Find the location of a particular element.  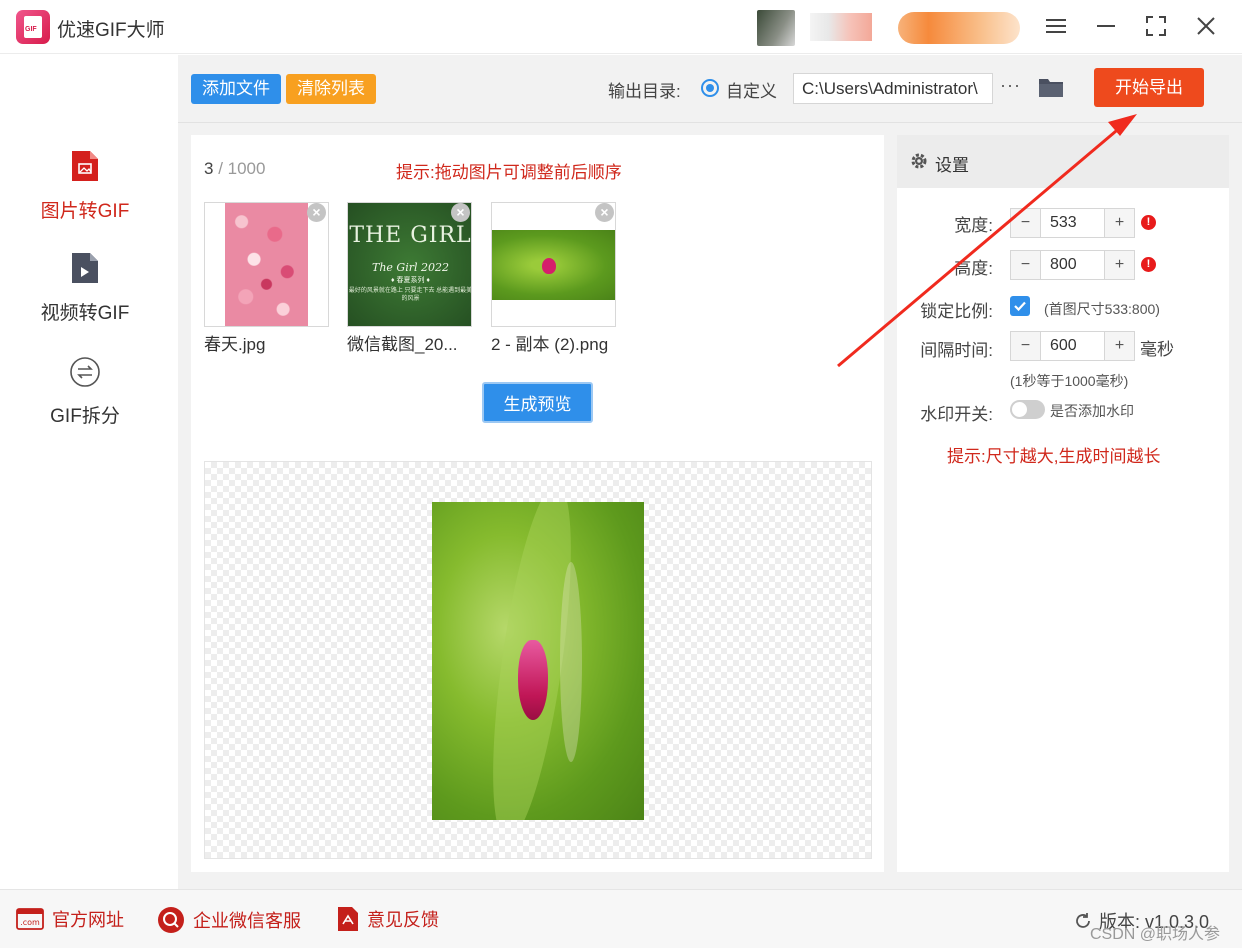

poster-tag: ♦ 春夏系列 ♦ is located at coordinates (410, 280).